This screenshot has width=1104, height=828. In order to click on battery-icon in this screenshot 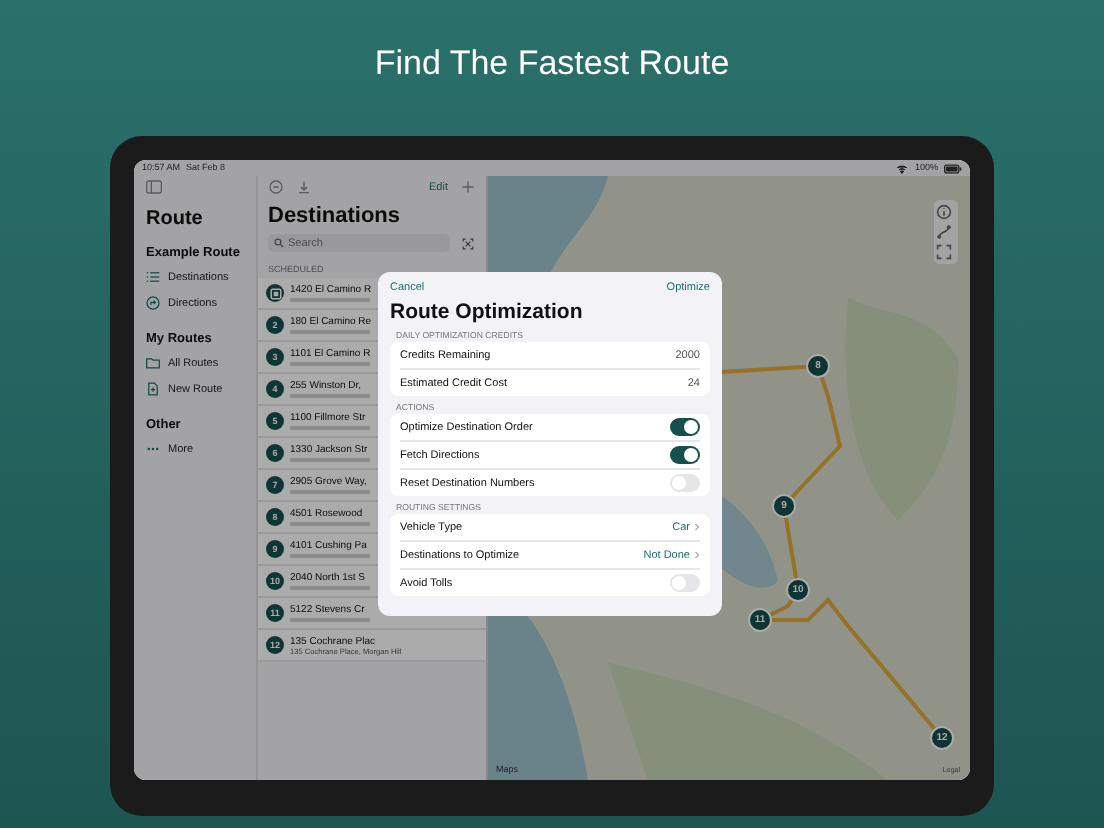, I will do `click(953, 168)`.